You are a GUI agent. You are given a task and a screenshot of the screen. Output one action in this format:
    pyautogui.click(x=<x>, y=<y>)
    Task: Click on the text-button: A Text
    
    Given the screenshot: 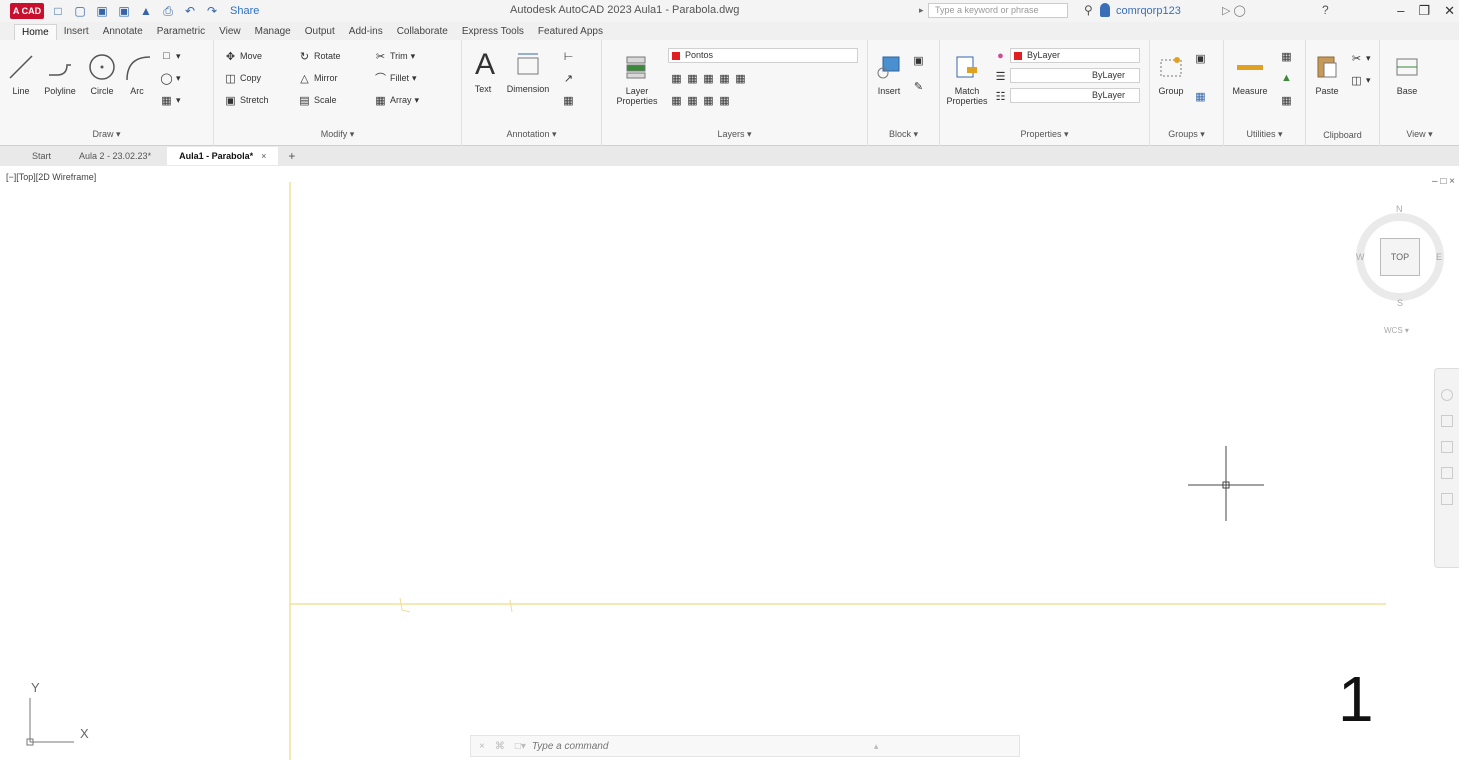 What is the action you would take?
    pyautogui.click(x=483, y=71)
    